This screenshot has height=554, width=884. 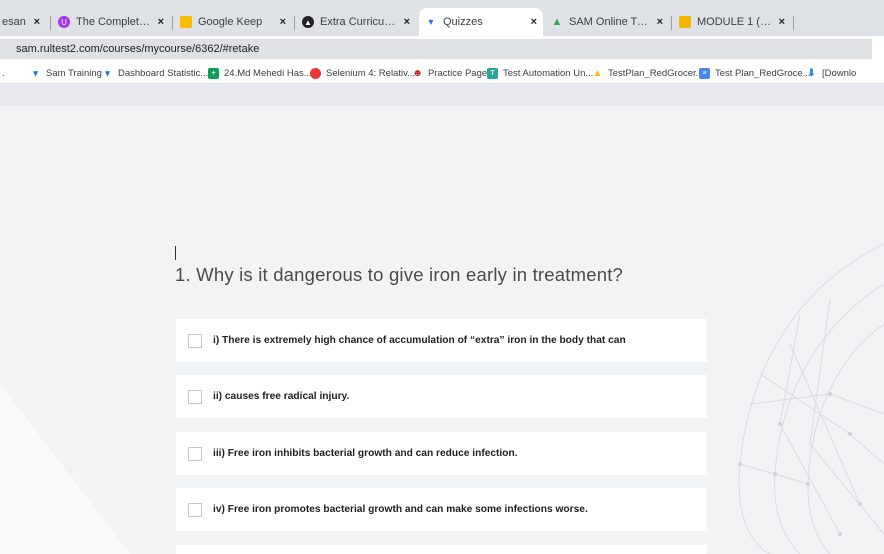 I want to click on text-cursor, so click(x=175, y=253).